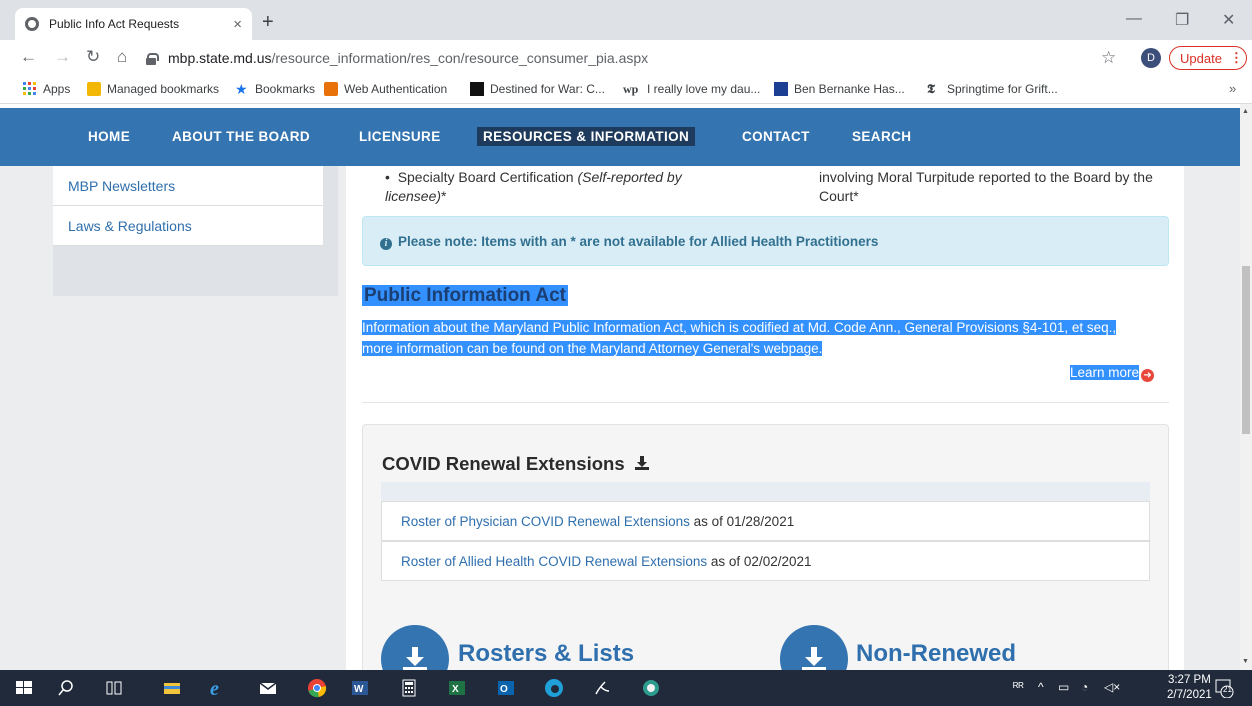 The width and height of the screenshot is (1252, 706). What do you see at coordinates (32, 24) in the screenshot?
I see `globe-icon` at bounding box center [32, 24].